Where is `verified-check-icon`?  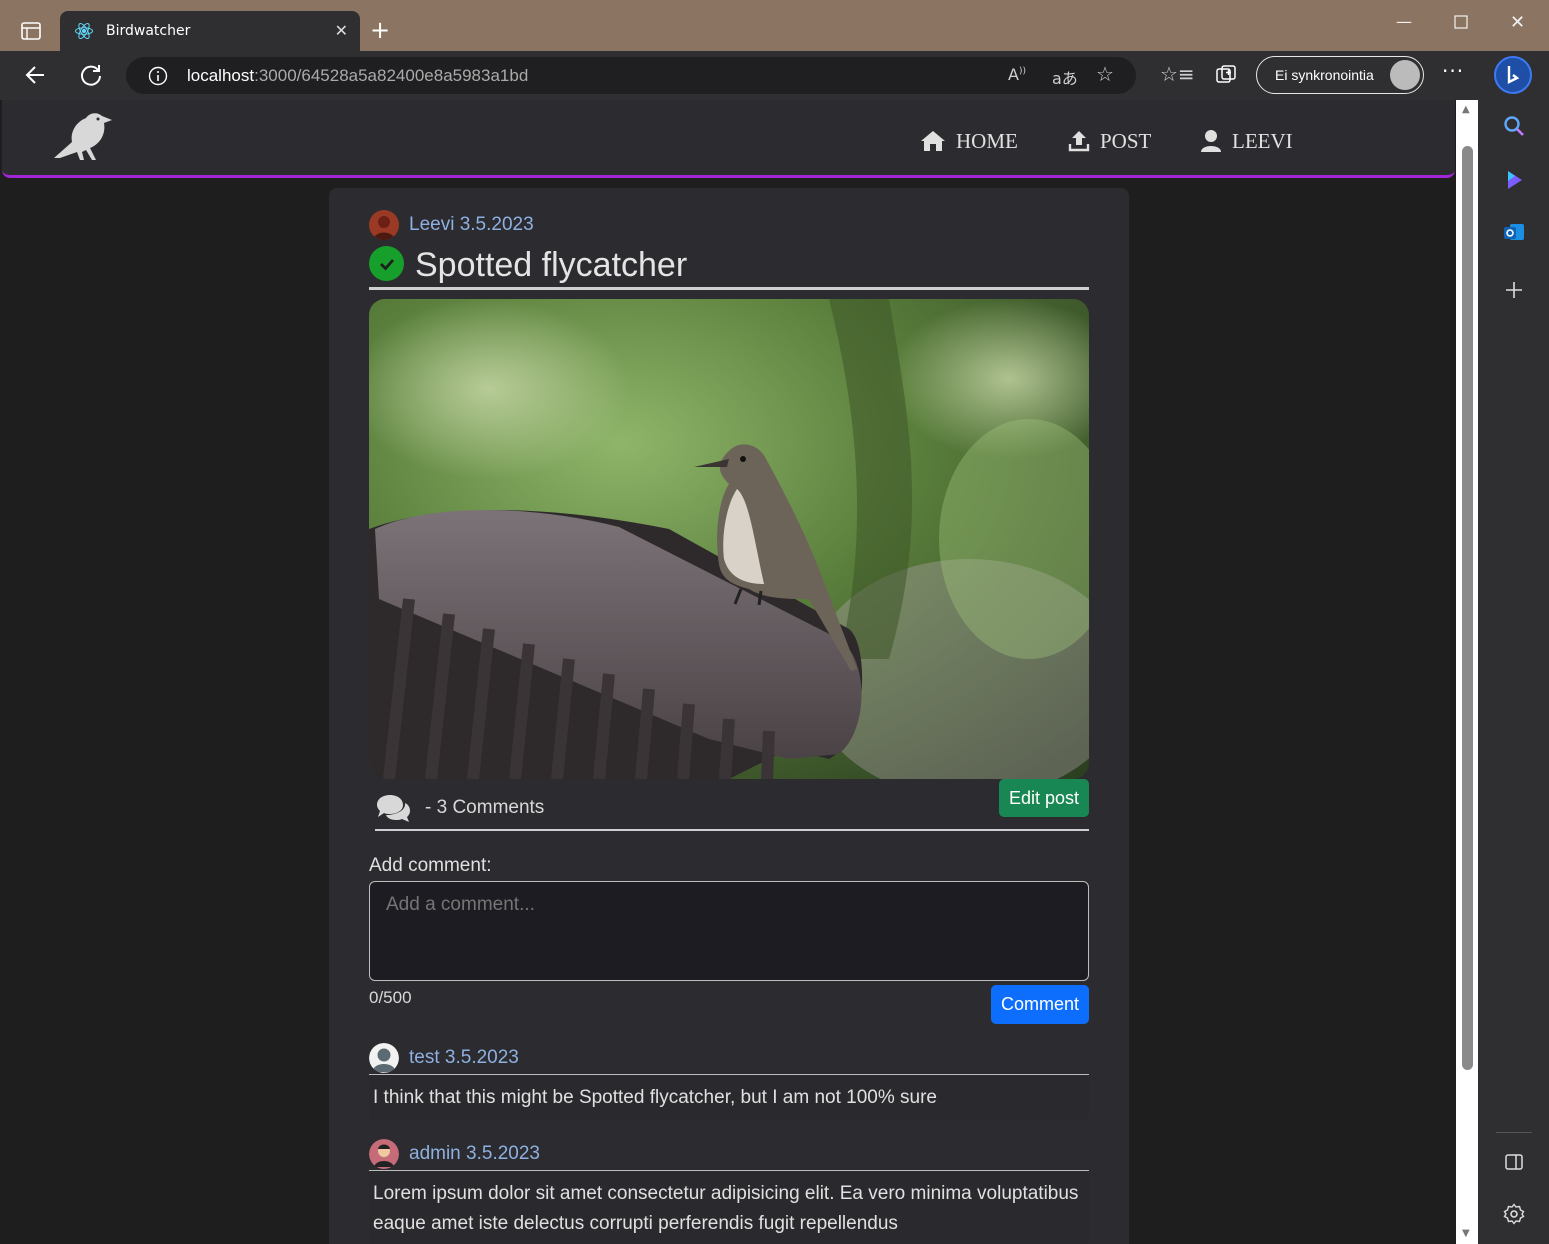
verified-check-icon is located at coordinates (386, 263).